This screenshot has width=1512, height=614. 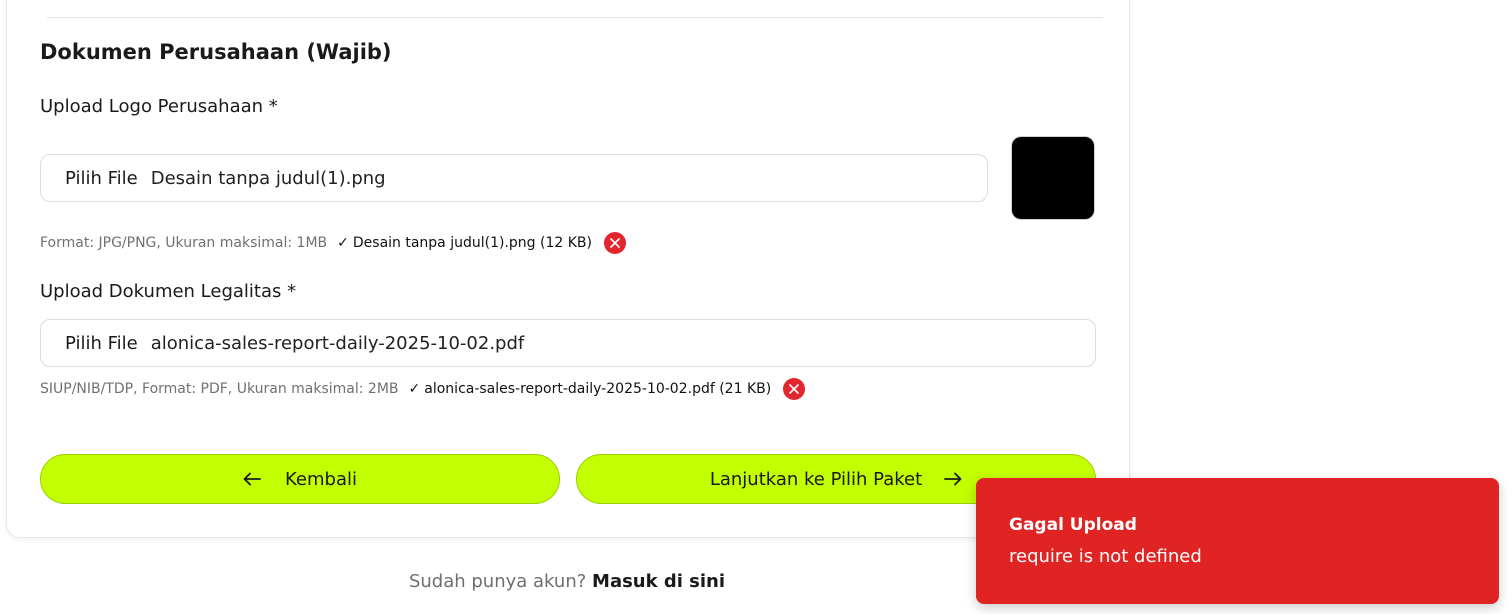 What do you see at coordinates (472, 243) in the screenshot?
I see `logo-uploaded-file: Desain tanpa judul(1).png (12 KB)` at bounding box center [472, 243].